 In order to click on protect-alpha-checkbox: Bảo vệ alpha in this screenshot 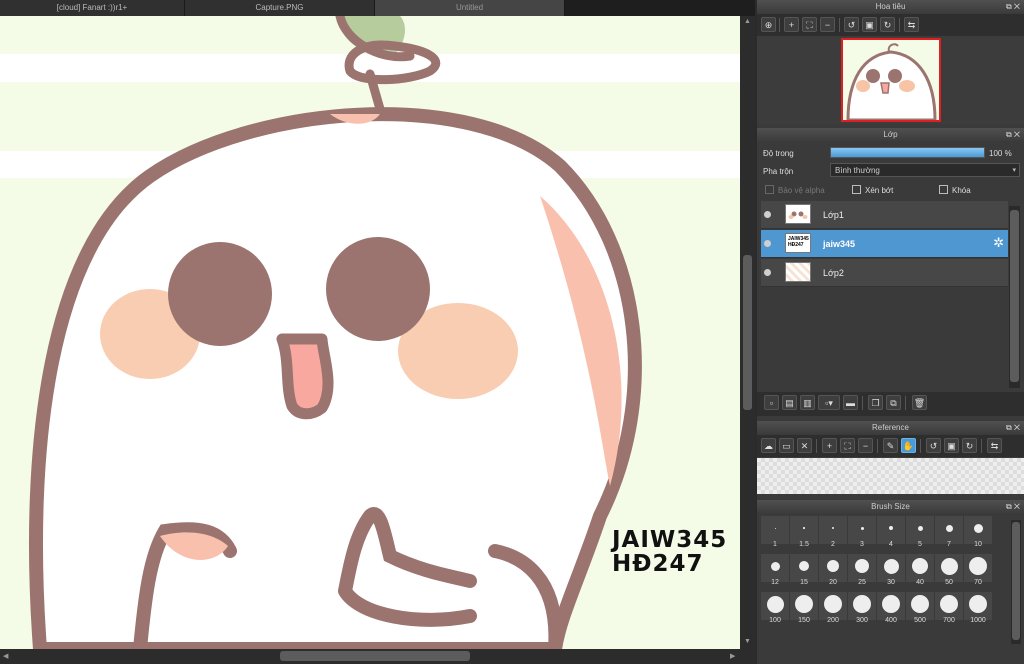, I will do `click(795, 190)`.